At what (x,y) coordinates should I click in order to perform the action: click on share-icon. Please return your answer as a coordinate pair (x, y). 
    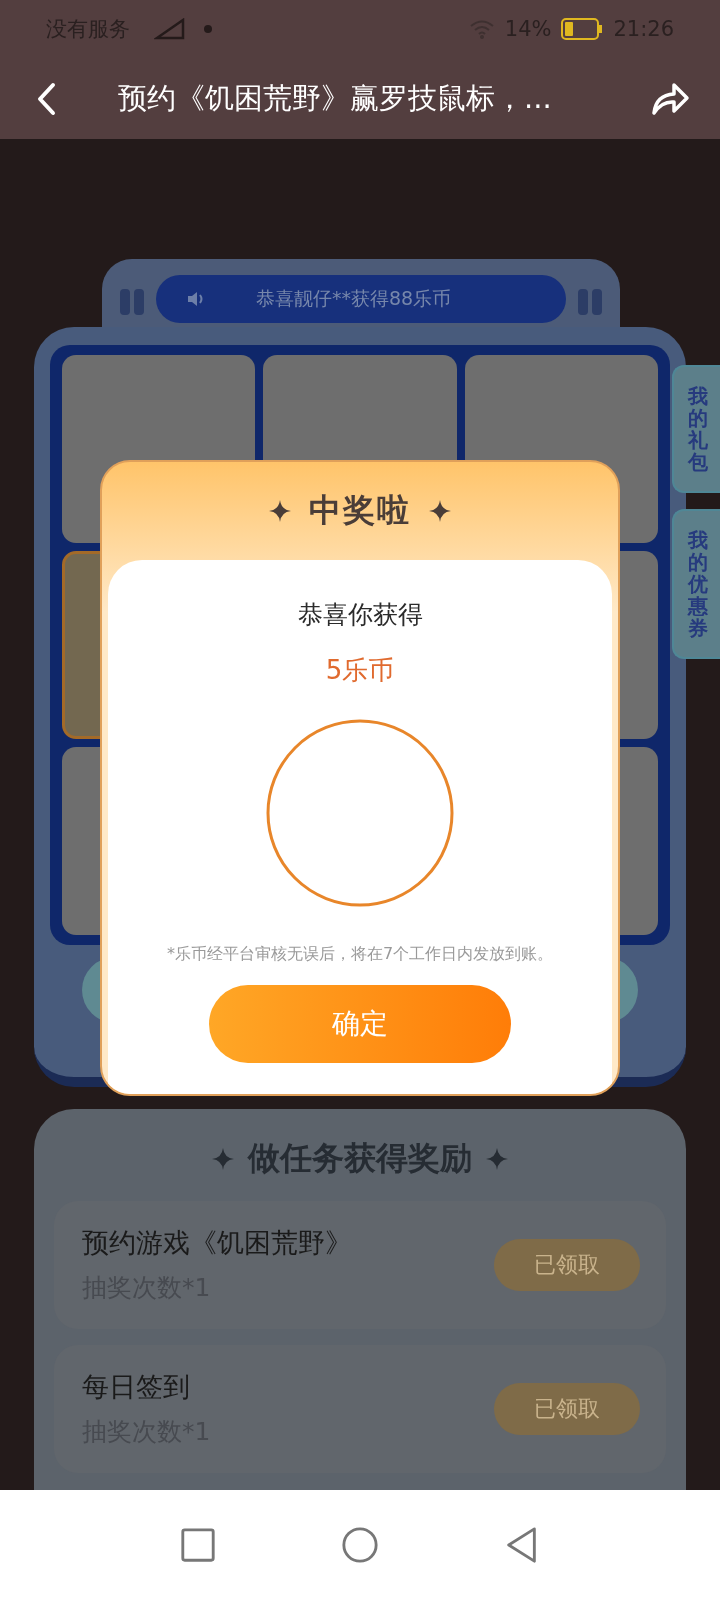
    Looking at the image, I should click on (670, 99).